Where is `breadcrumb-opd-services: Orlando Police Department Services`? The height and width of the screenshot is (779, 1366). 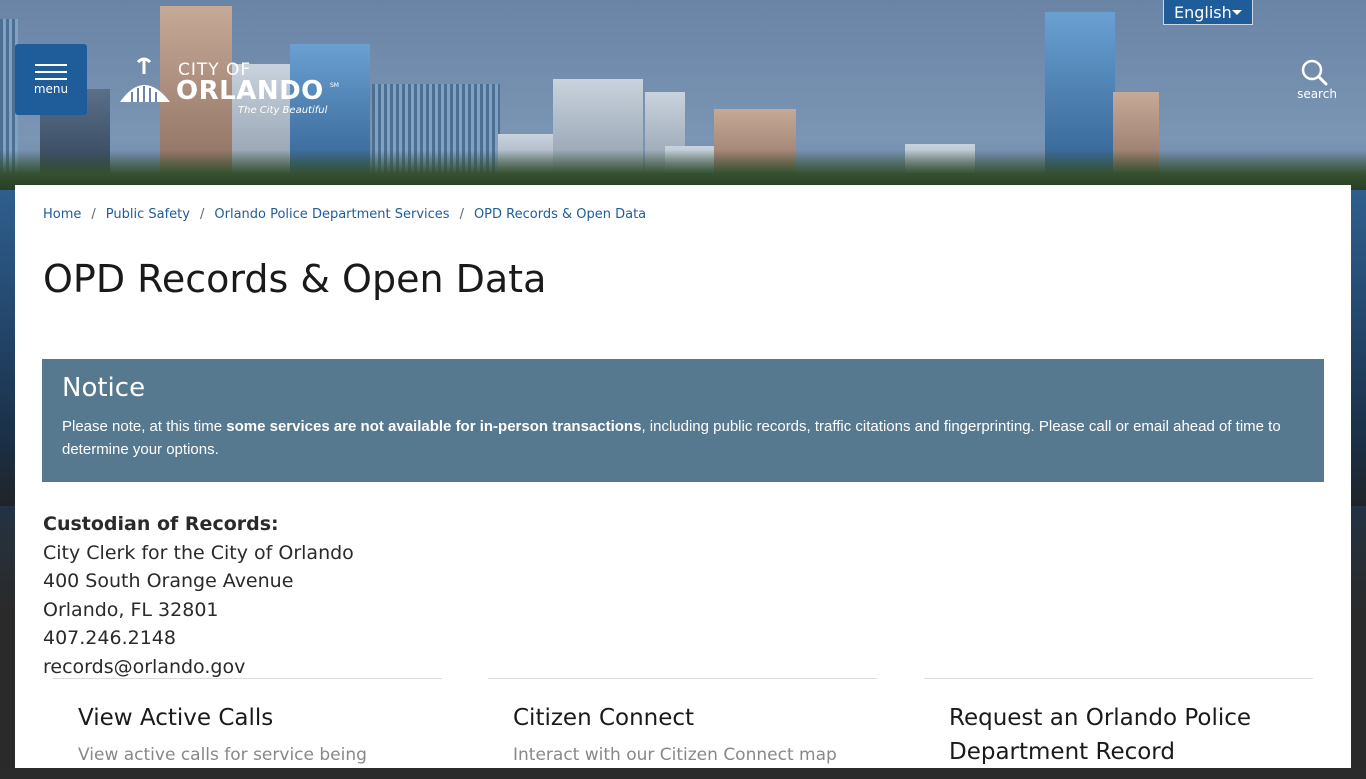 breadcrumb-opd-services: Orlando Police Department Services is located at coordinates (331, 214).